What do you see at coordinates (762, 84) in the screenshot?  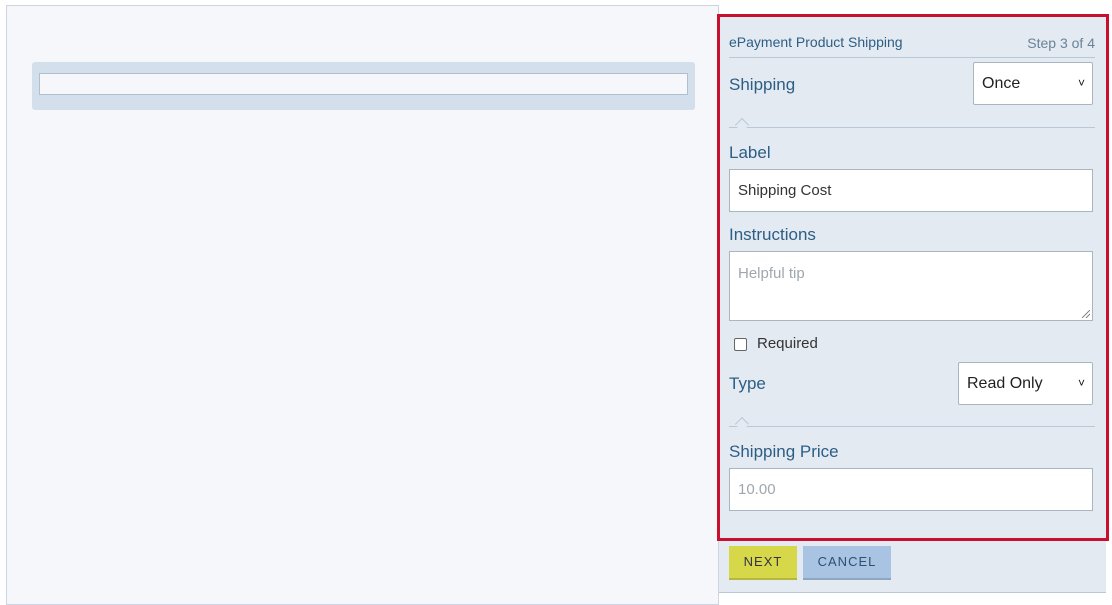 I see `shipping-label: Shipping` at bounding box center [762, 84].